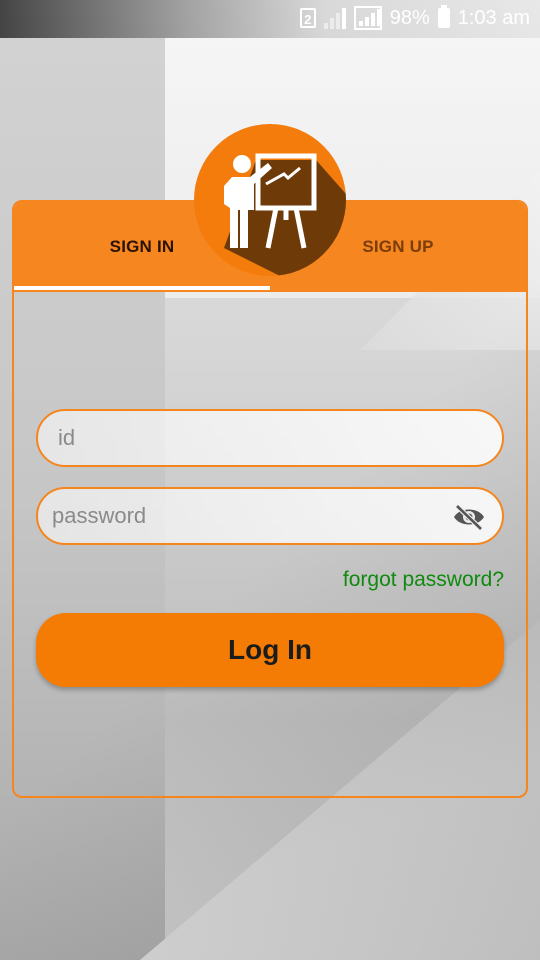 The image size is (540, 960). Describe the element at coordinates (285, 214) in the screenshot. I see `teacher-presentation-icon` at that location.